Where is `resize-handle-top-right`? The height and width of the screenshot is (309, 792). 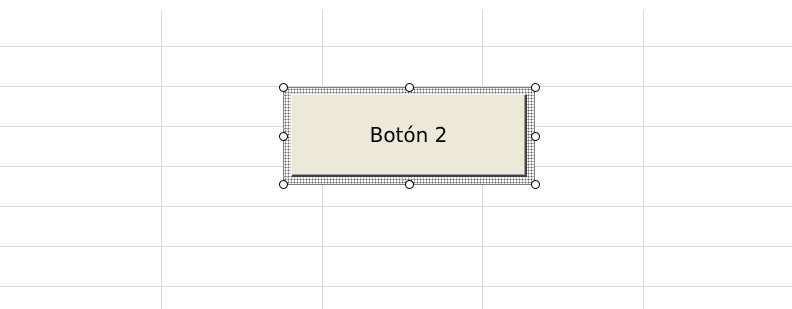
resize-handle-top-right is located at coordinates (535, 87).